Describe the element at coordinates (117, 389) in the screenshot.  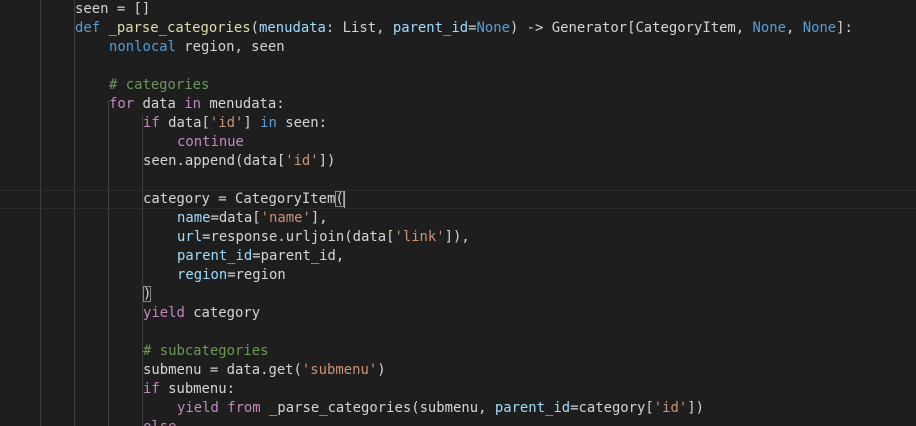
I see `code-line: if submenu:` at that location.